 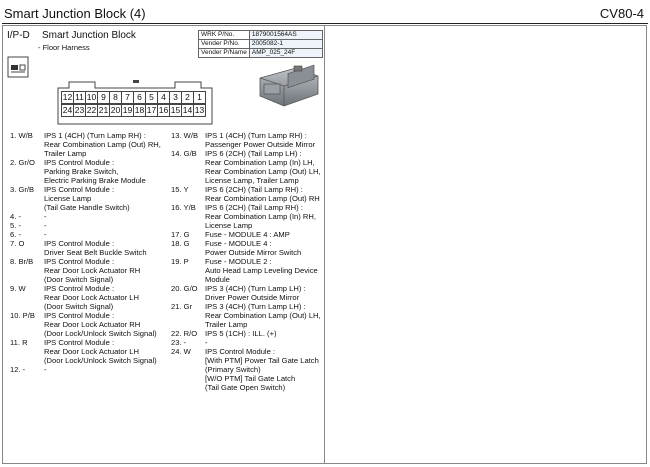 I want to click on pin-number: 22. R/O, so click(x=184, y=333).